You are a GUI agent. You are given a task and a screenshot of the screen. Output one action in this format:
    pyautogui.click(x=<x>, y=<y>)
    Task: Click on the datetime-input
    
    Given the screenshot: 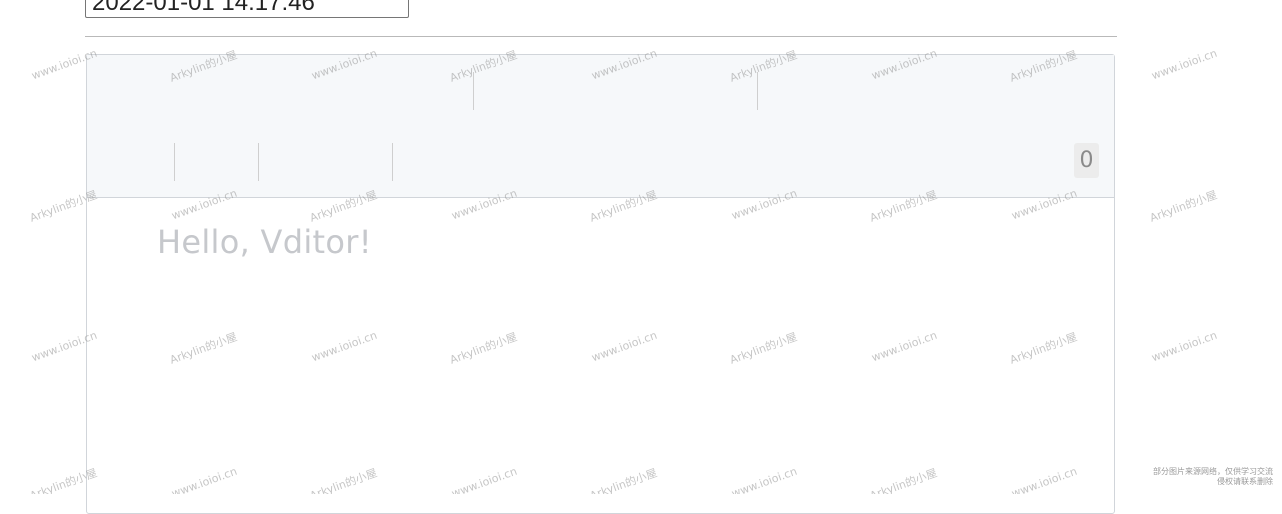 What is the action you would take?
    pyautogui.click(x=247, y=9)
    